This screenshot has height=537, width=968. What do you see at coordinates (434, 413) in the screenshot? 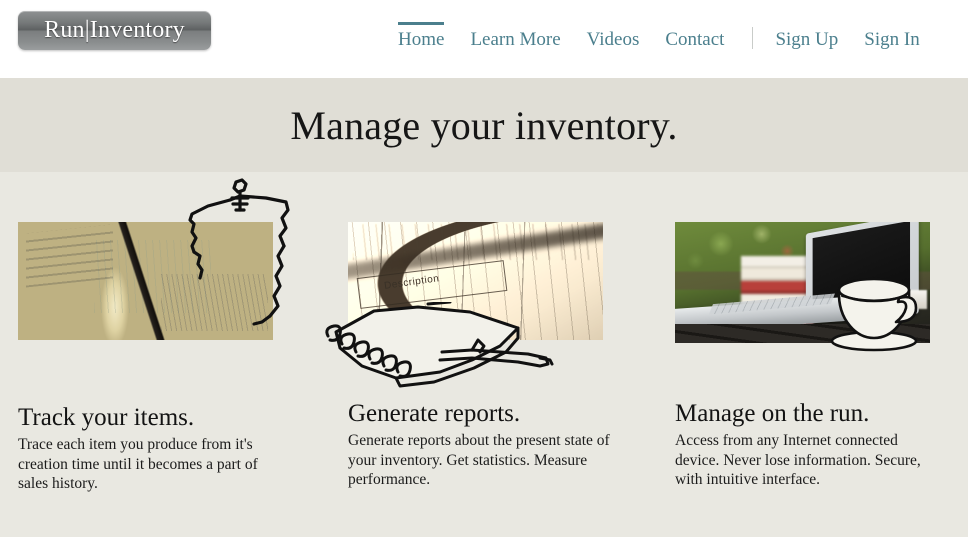
I see `feature-title-generate-reports: Generate reports.` at bounding box center [434, 413].